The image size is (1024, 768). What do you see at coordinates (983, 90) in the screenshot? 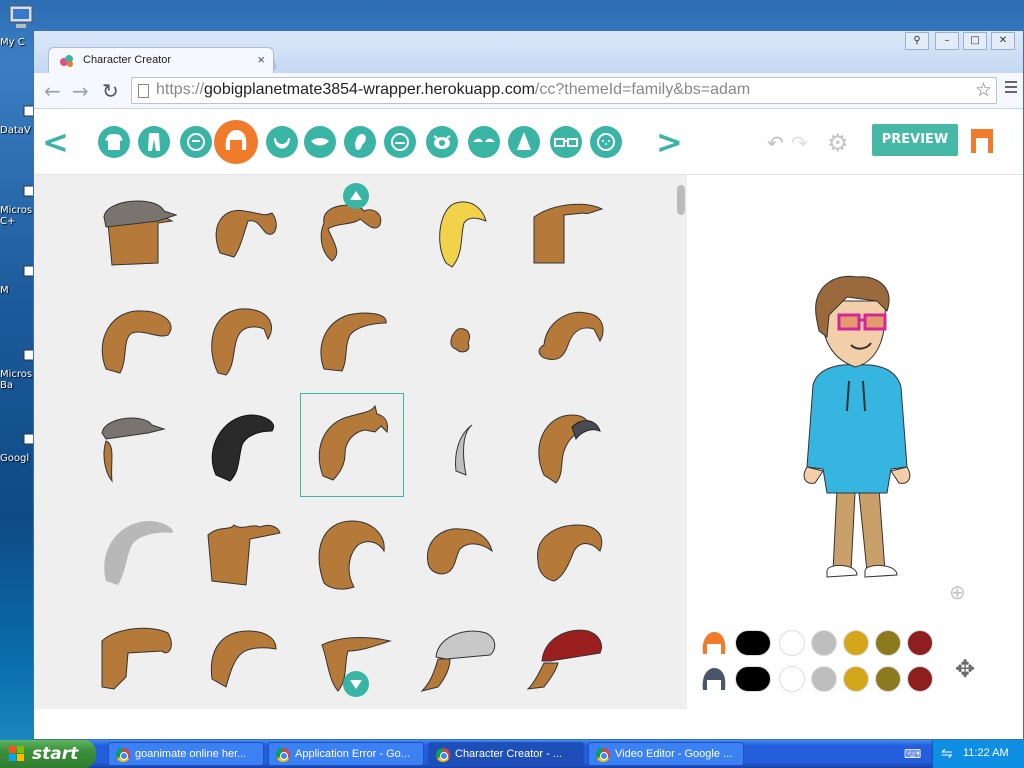
I see `bookmark-star-icon: ☆` at bounding box center [983, 90].